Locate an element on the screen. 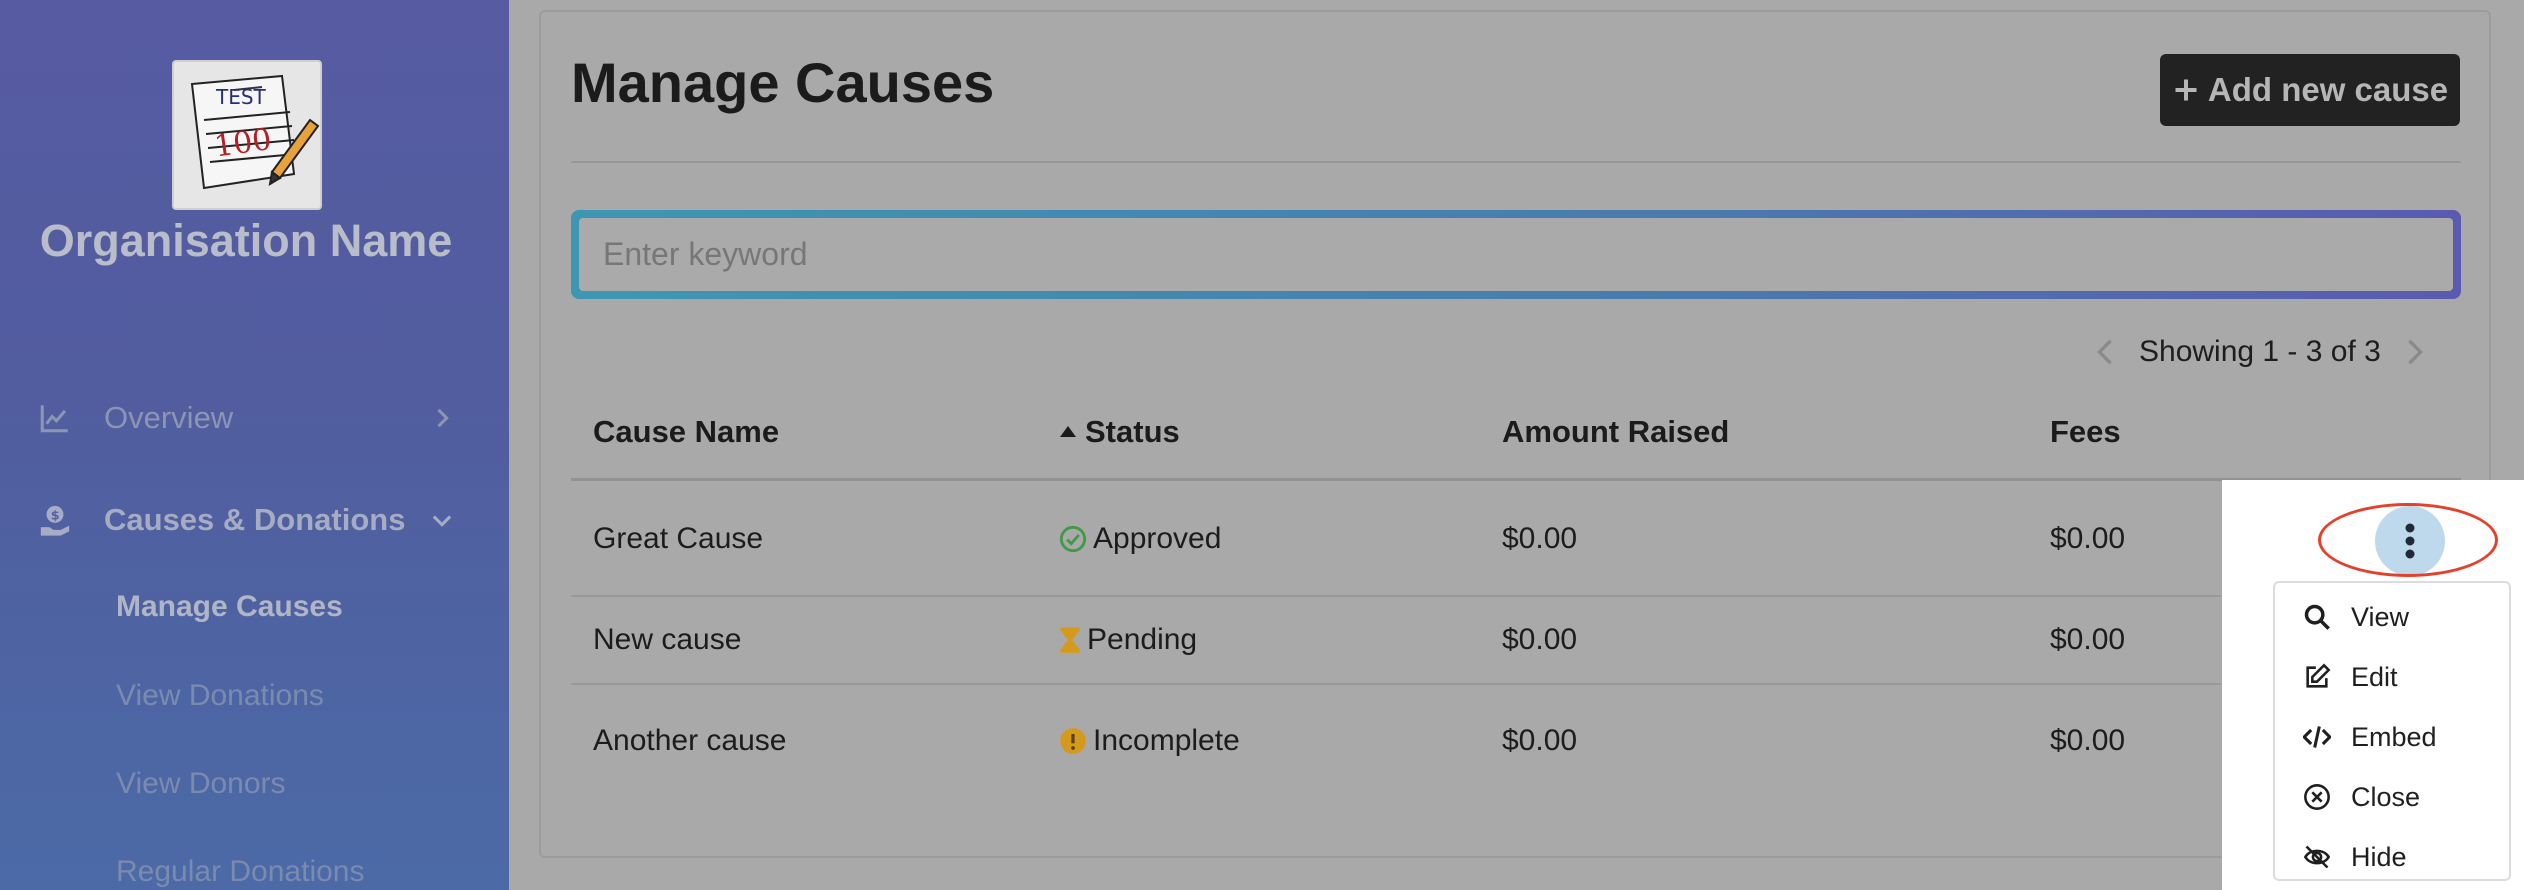 The image size is (2524, 890). sub-nav-view-donors: View Donors is located at coordinates (201, 784).